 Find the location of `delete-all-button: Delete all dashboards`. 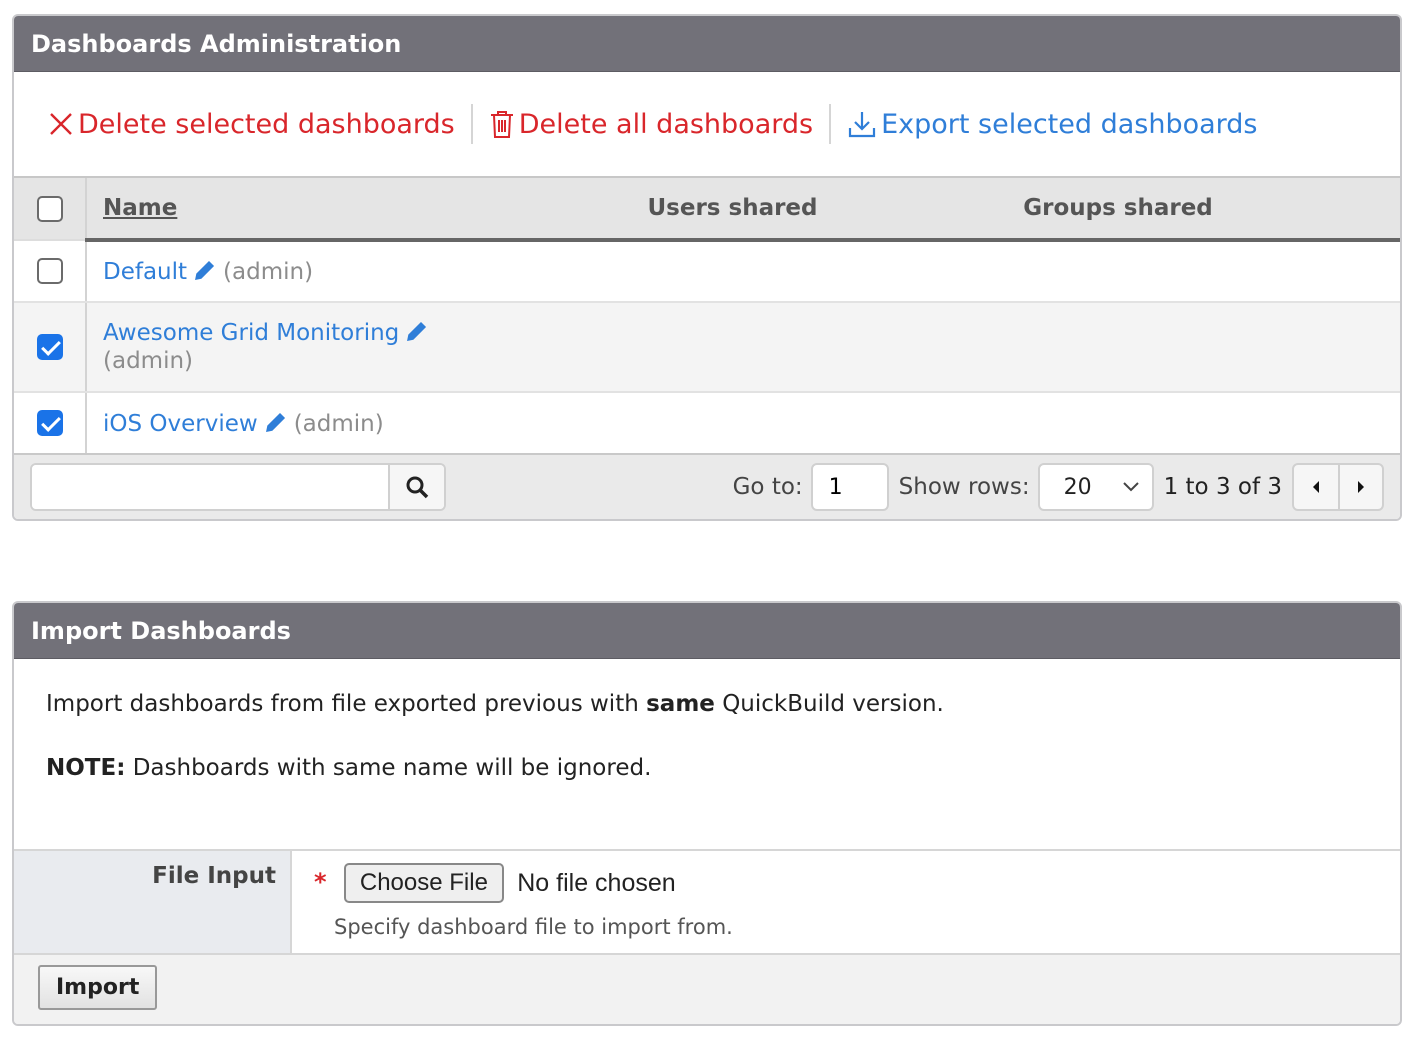

delete-all-button: Delete all dashboards is located at coordinates (651, 124).